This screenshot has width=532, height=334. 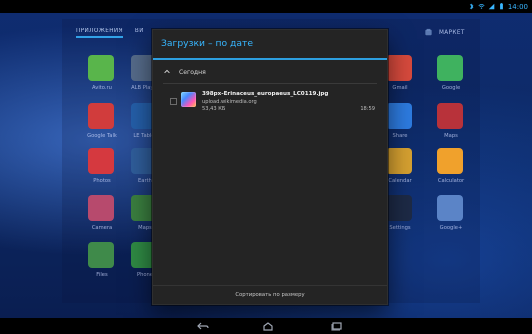 What do you see at coordinates (428, 32) in the screenshot?
I see `market-icon` at bounding box center [428, 32].